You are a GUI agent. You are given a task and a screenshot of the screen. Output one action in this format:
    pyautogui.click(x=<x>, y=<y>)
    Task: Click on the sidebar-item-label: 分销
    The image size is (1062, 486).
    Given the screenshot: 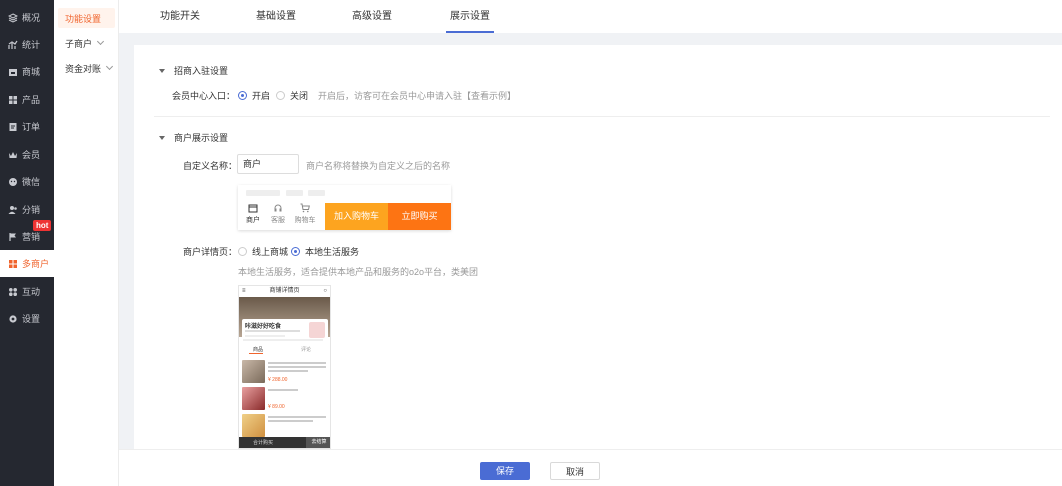 What is the action you would take?
    pyautogui.click(x=31, y=210)
    